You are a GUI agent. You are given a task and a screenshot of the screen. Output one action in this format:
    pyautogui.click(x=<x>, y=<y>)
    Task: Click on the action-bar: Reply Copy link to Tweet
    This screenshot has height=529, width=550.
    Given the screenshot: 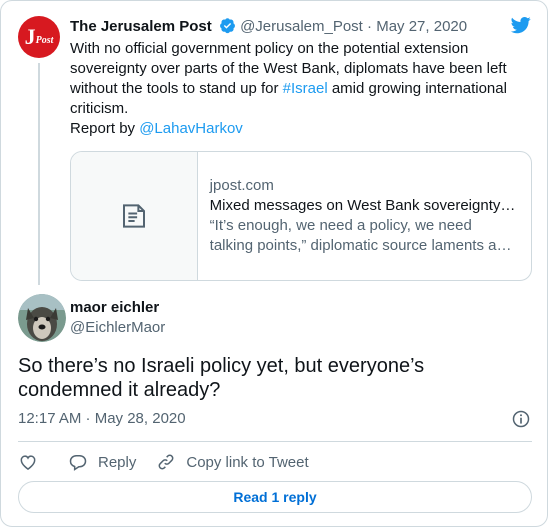 What is the action you would take?
    pyautogui.click(x=173, y=462)
    